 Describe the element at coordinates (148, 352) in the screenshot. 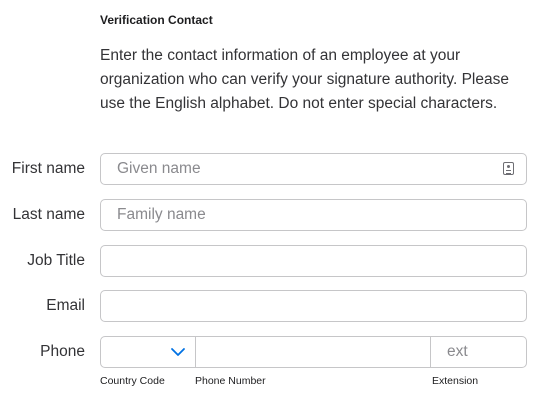

I see `country-code-select` at that location.